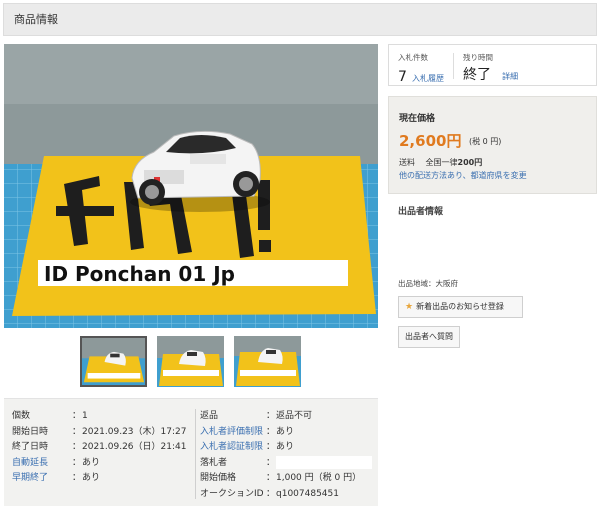  What do you see at coordinates (99, 431) in the screenshot?
I see `detail-row: 開始日時 ：2021.09.23（木）17:27` at bounding box center [99, 431].